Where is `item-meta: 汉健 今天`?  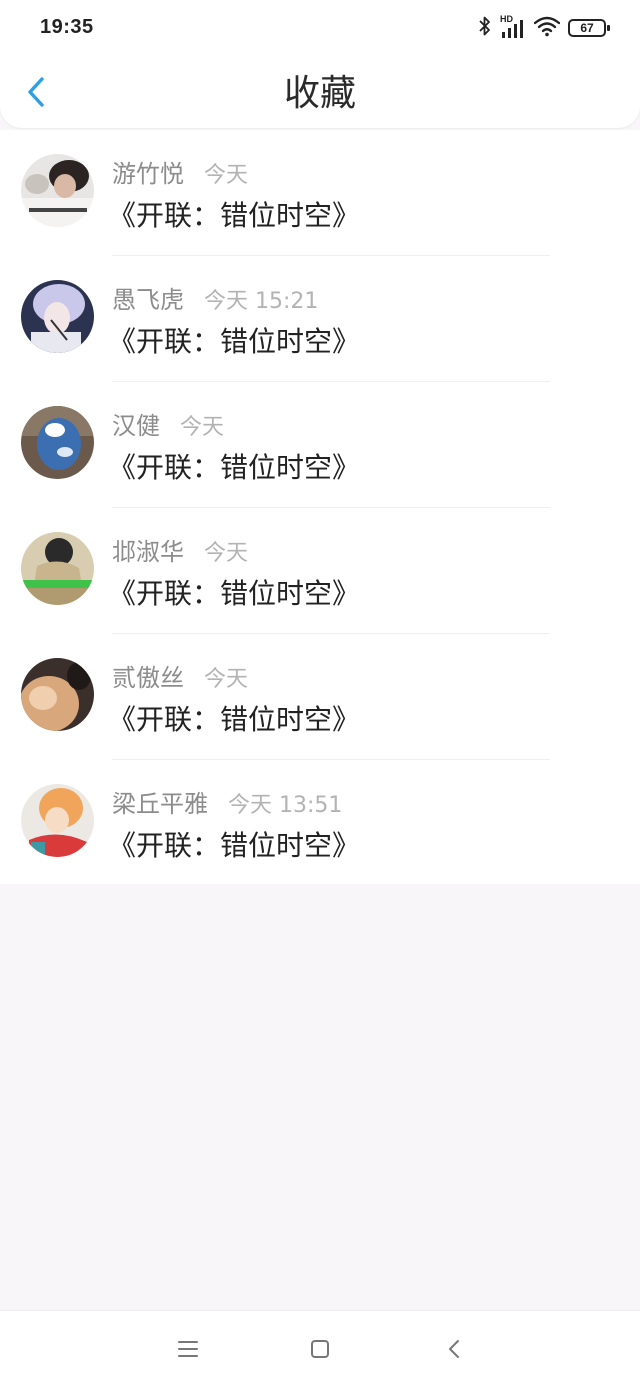
item-meta: 汉健 今天 is located at coordinates (168, 423).